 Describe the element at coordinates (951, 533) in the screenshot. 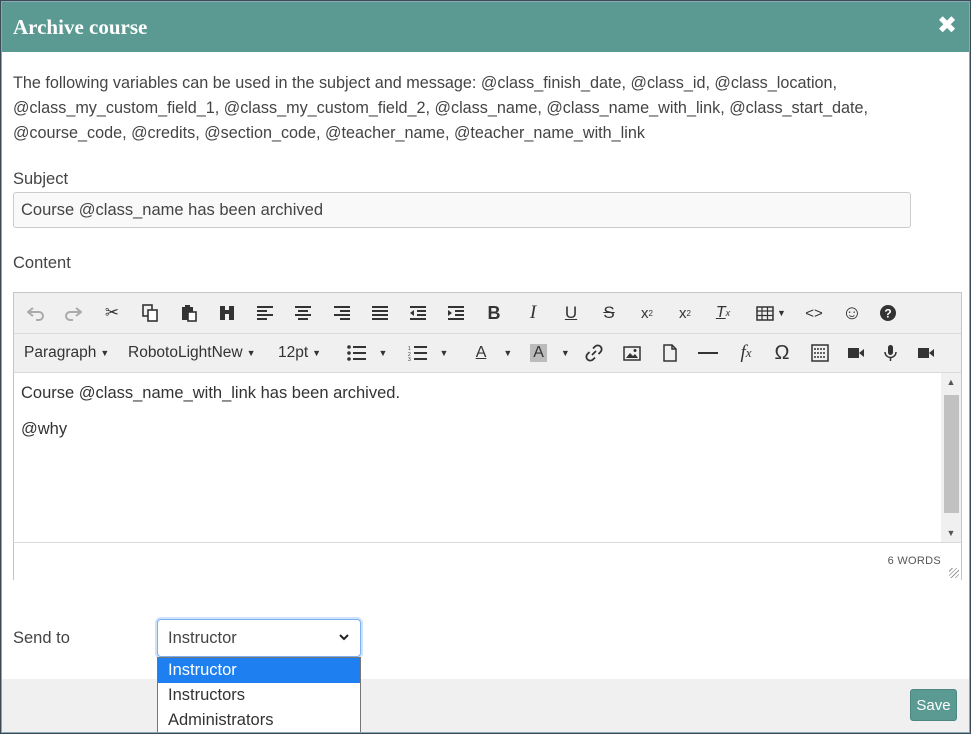

I see `scroll-down-icon: ▼` at that location.